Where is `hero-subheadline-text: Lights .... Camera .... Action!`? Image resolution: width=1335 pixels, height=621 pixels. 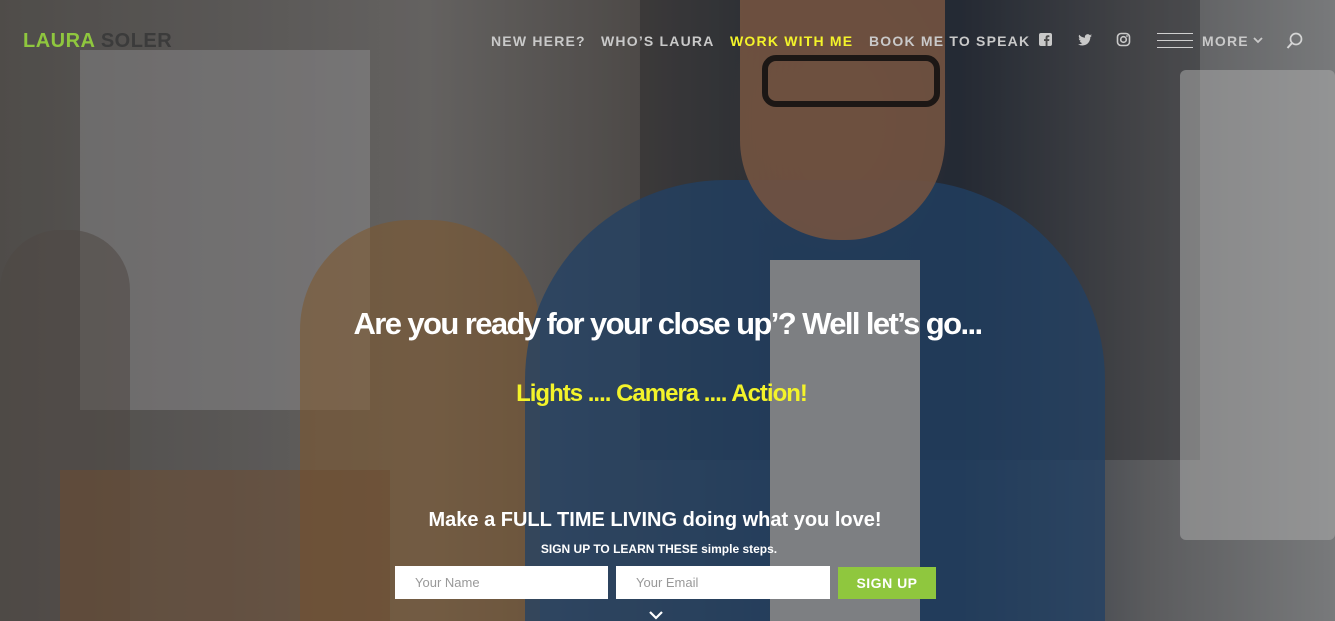 hero-subheadline-text: Lights .... Camera .... Action! is located at coordinates (662, 393).